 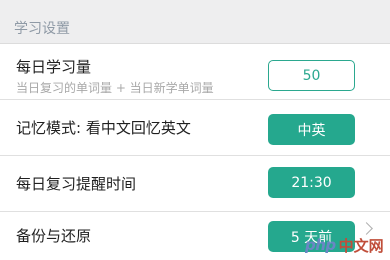 What do you see at coordinates (366, 228) in the screenshot?
I see `chevron-right-icon` at bounding box center [366, 228].